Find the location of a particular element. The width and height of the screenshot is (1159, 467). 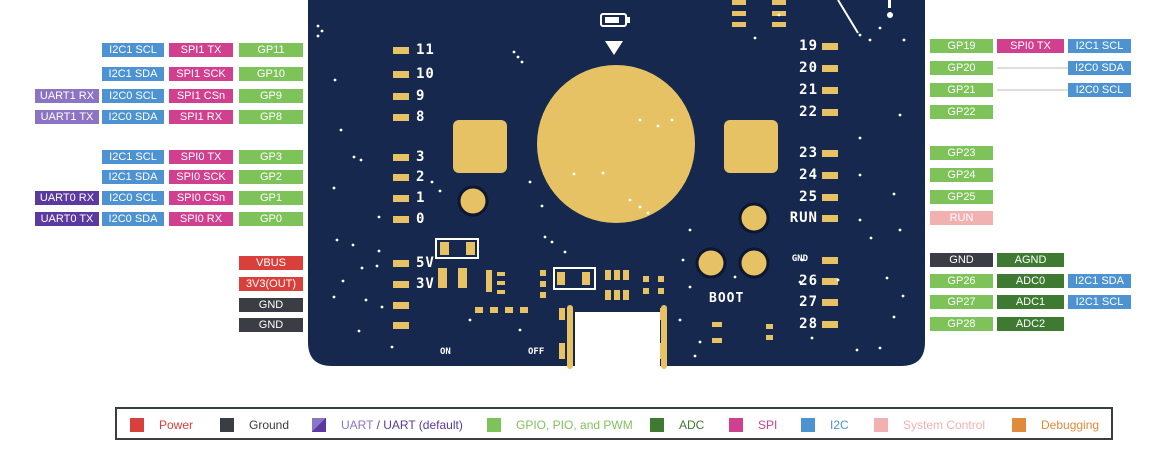

right-pin-label: ADC0 is located at coordinates (1030, 281).